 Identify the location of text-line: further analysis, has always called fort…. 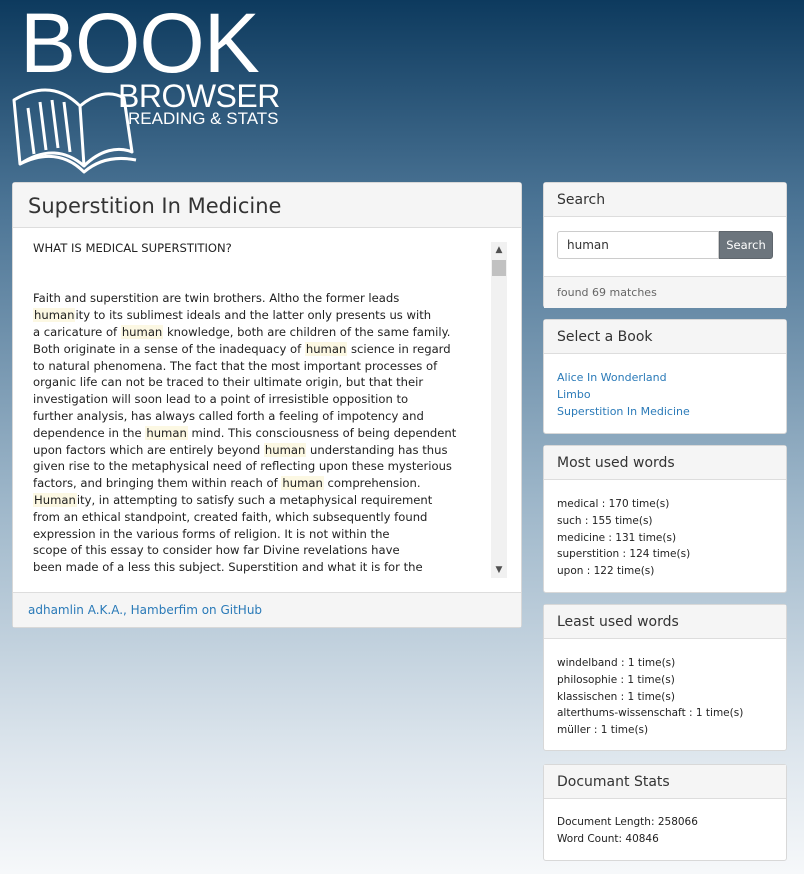
(263, 416).